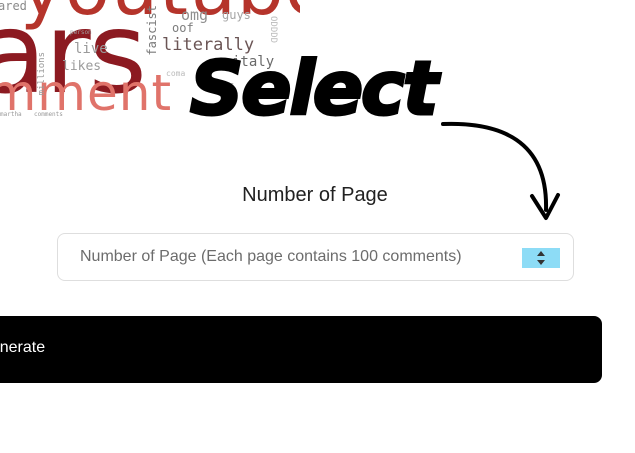  Describe the element at coordinates (315, 195) in the screenshot. I see `number-of-page-label: Number of Page` at that location.